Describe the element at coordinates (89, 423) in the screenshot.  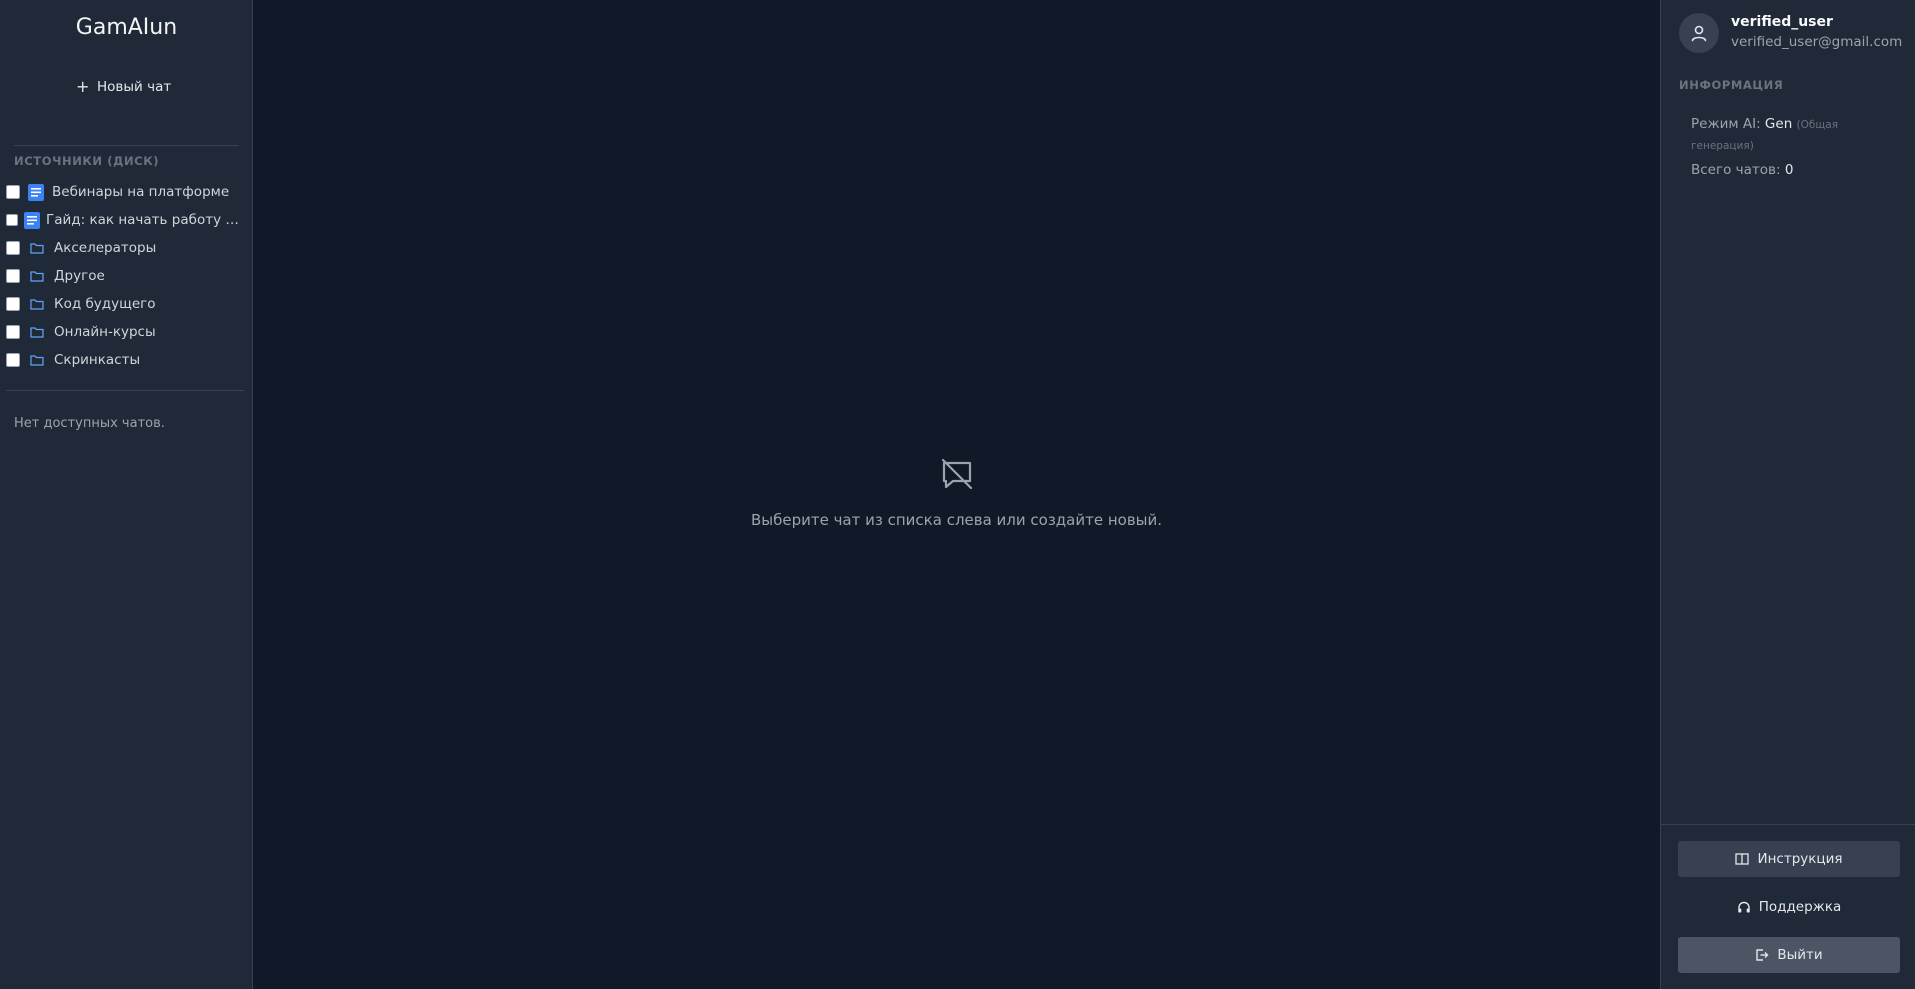
I see `no-chats-text: Нет доступных чатов.` at that location.